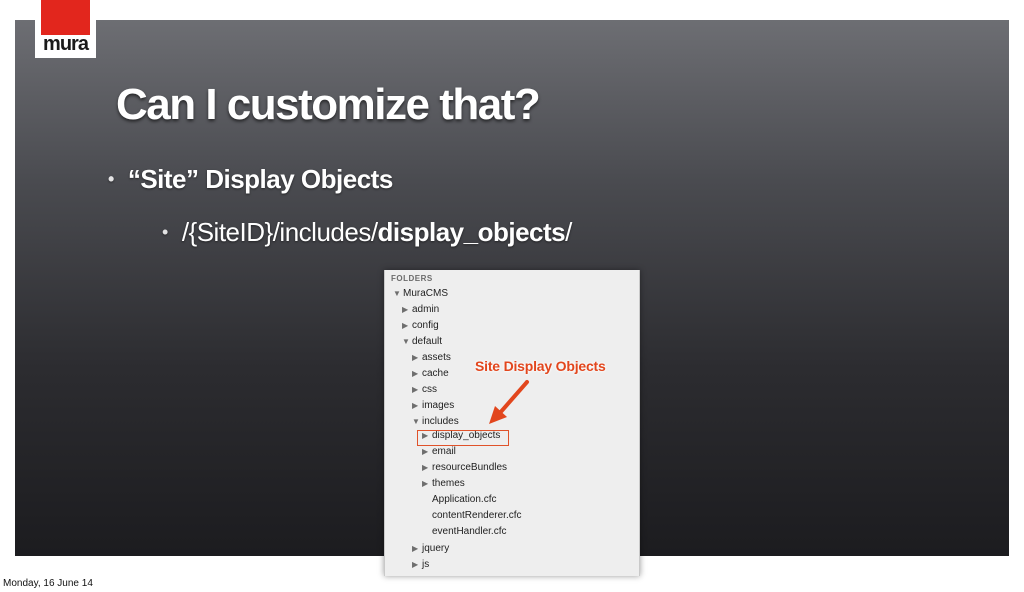  What do you see at coordinates (438, 405) in the screenshot?
I see `tree-item-label: images` at bounding box center [438, 405].